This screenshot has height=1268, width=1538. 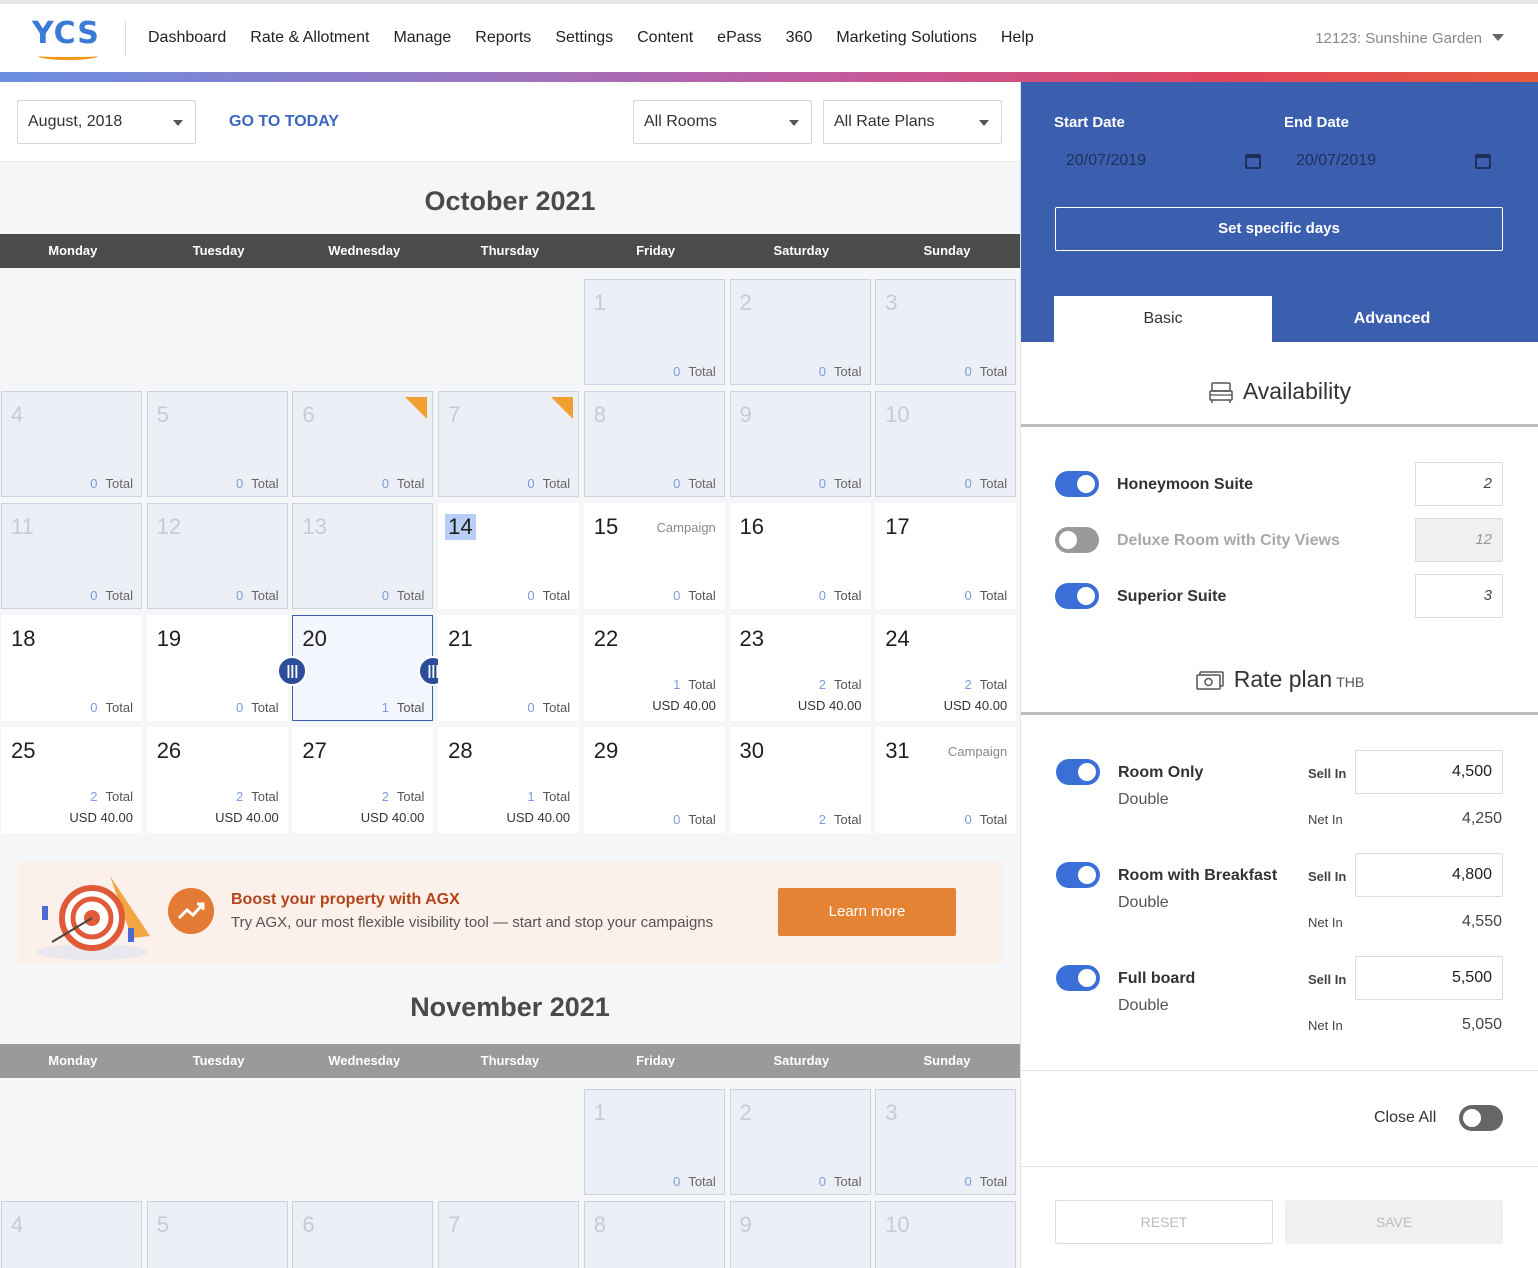 What do you see at coordinates (654, 668) in the screenshot?
I see `calendar-day: 22 1 Total USD 40.00` at bounding box center [654, 668].